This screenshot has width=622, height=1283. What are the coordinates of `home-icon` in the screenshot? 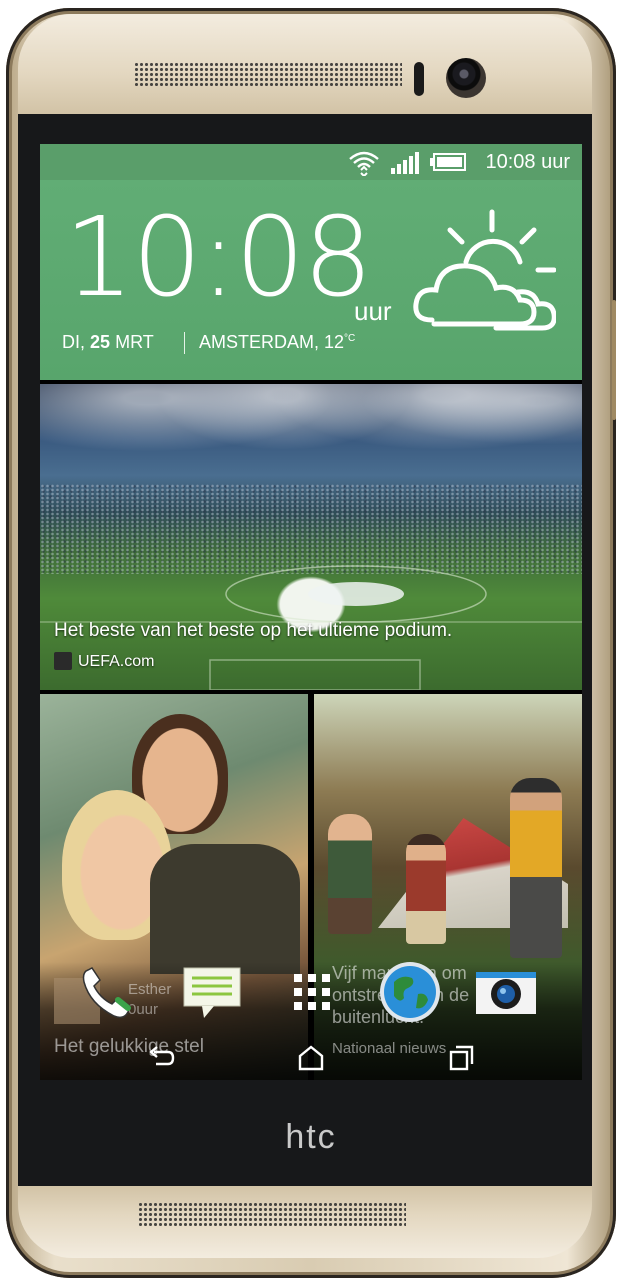 It's located at (311, 1058).